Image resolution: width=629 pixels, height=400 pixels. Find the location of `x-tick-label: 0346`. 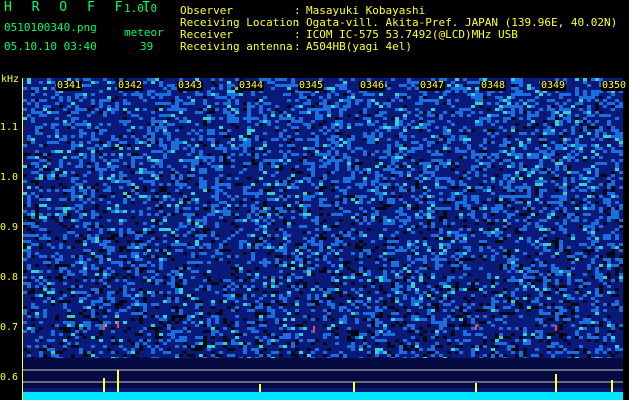

x-tick-label: 0346 is located at coordinates (372, 85).